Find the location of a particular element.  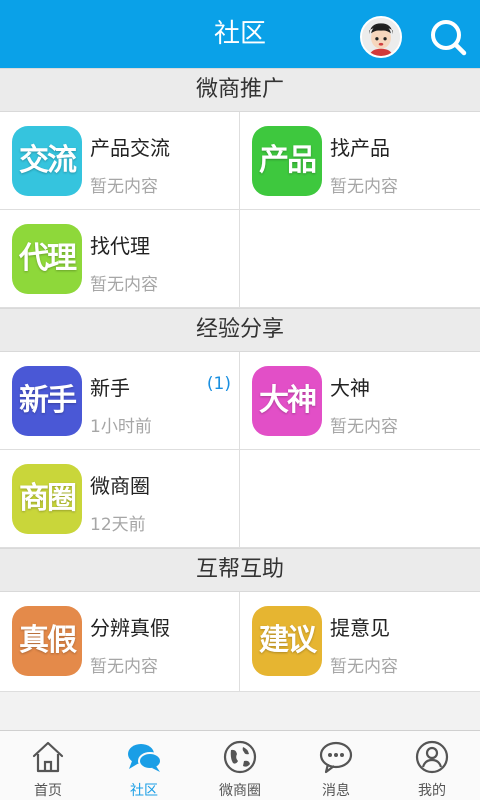

section-header-experience: 经验分享 is located at coordinates (240, 330).